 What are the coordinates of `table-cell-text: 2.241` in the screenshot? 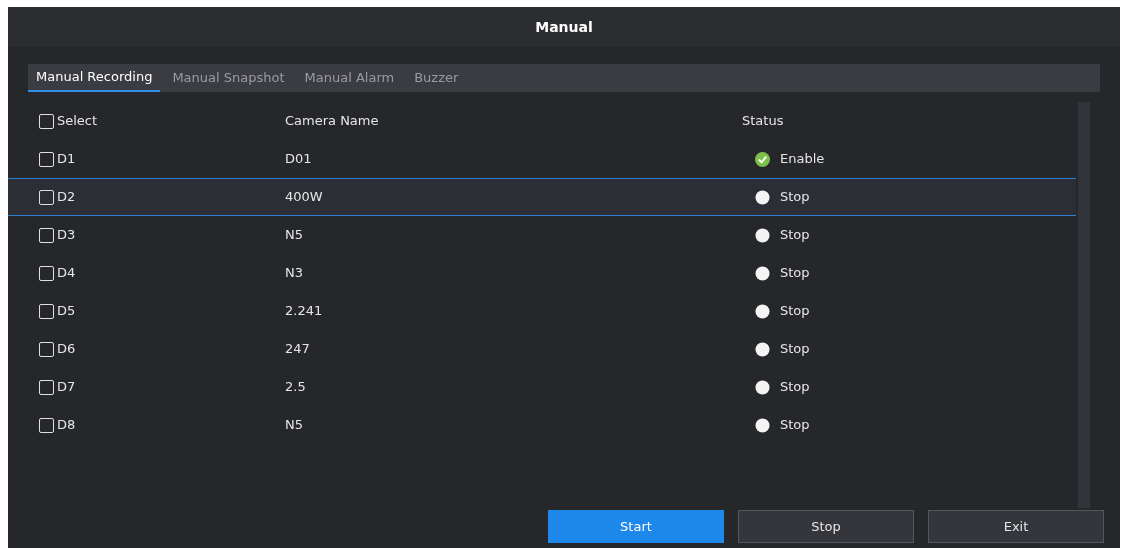 It's located at (304, 311).